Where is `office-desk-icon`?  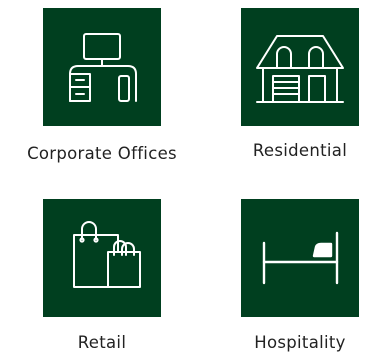
office-desk-icon is located at coordinates (103, 67).